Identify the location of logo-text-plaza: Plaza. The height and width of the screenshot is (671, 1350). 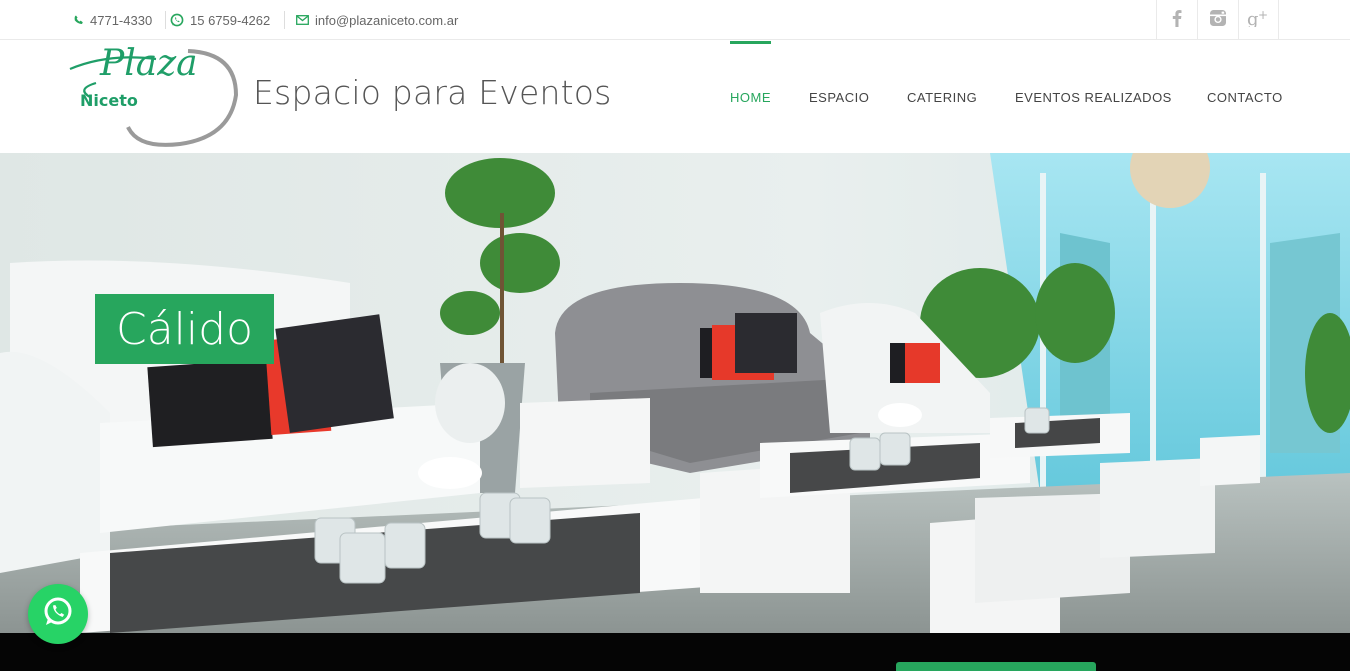
(149, 63).